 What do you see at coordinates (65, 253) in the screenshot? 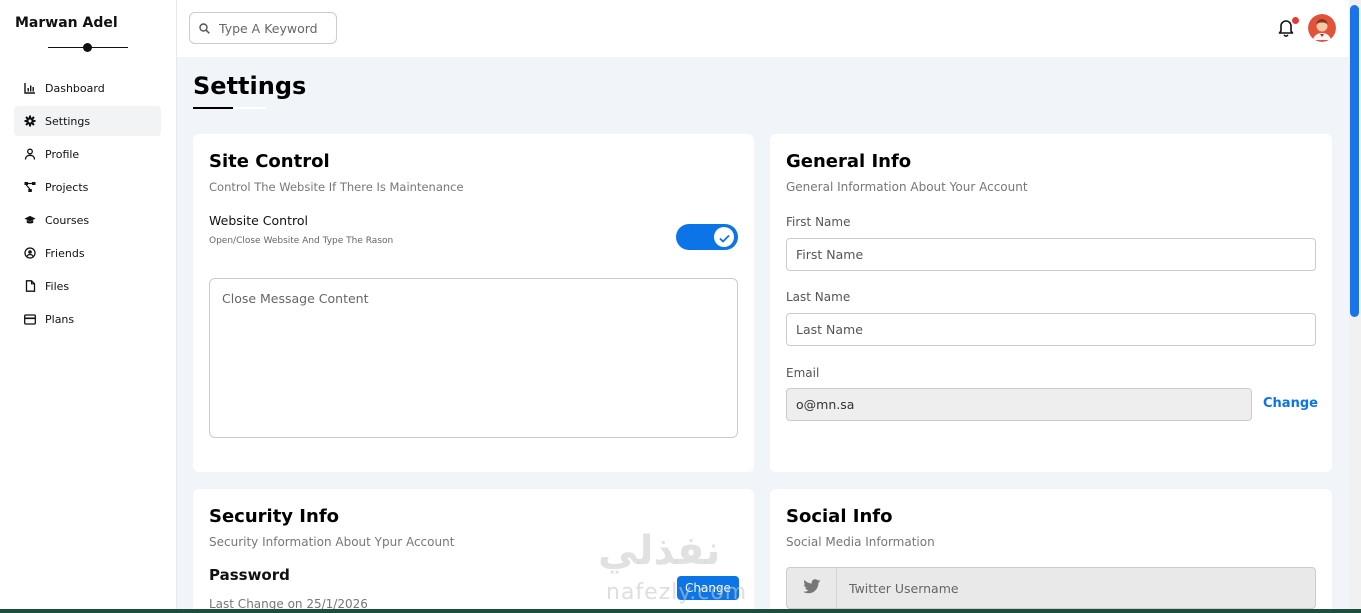
I see `sidebar-item-label: Friends` at bounding box center [65, 253].